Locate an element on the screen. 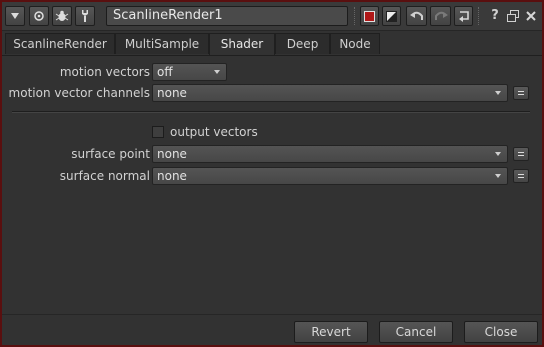 Image resolution: width=544 pixels, height=347 pixels. surface-point-split-button is located at coordinates (521, 154).